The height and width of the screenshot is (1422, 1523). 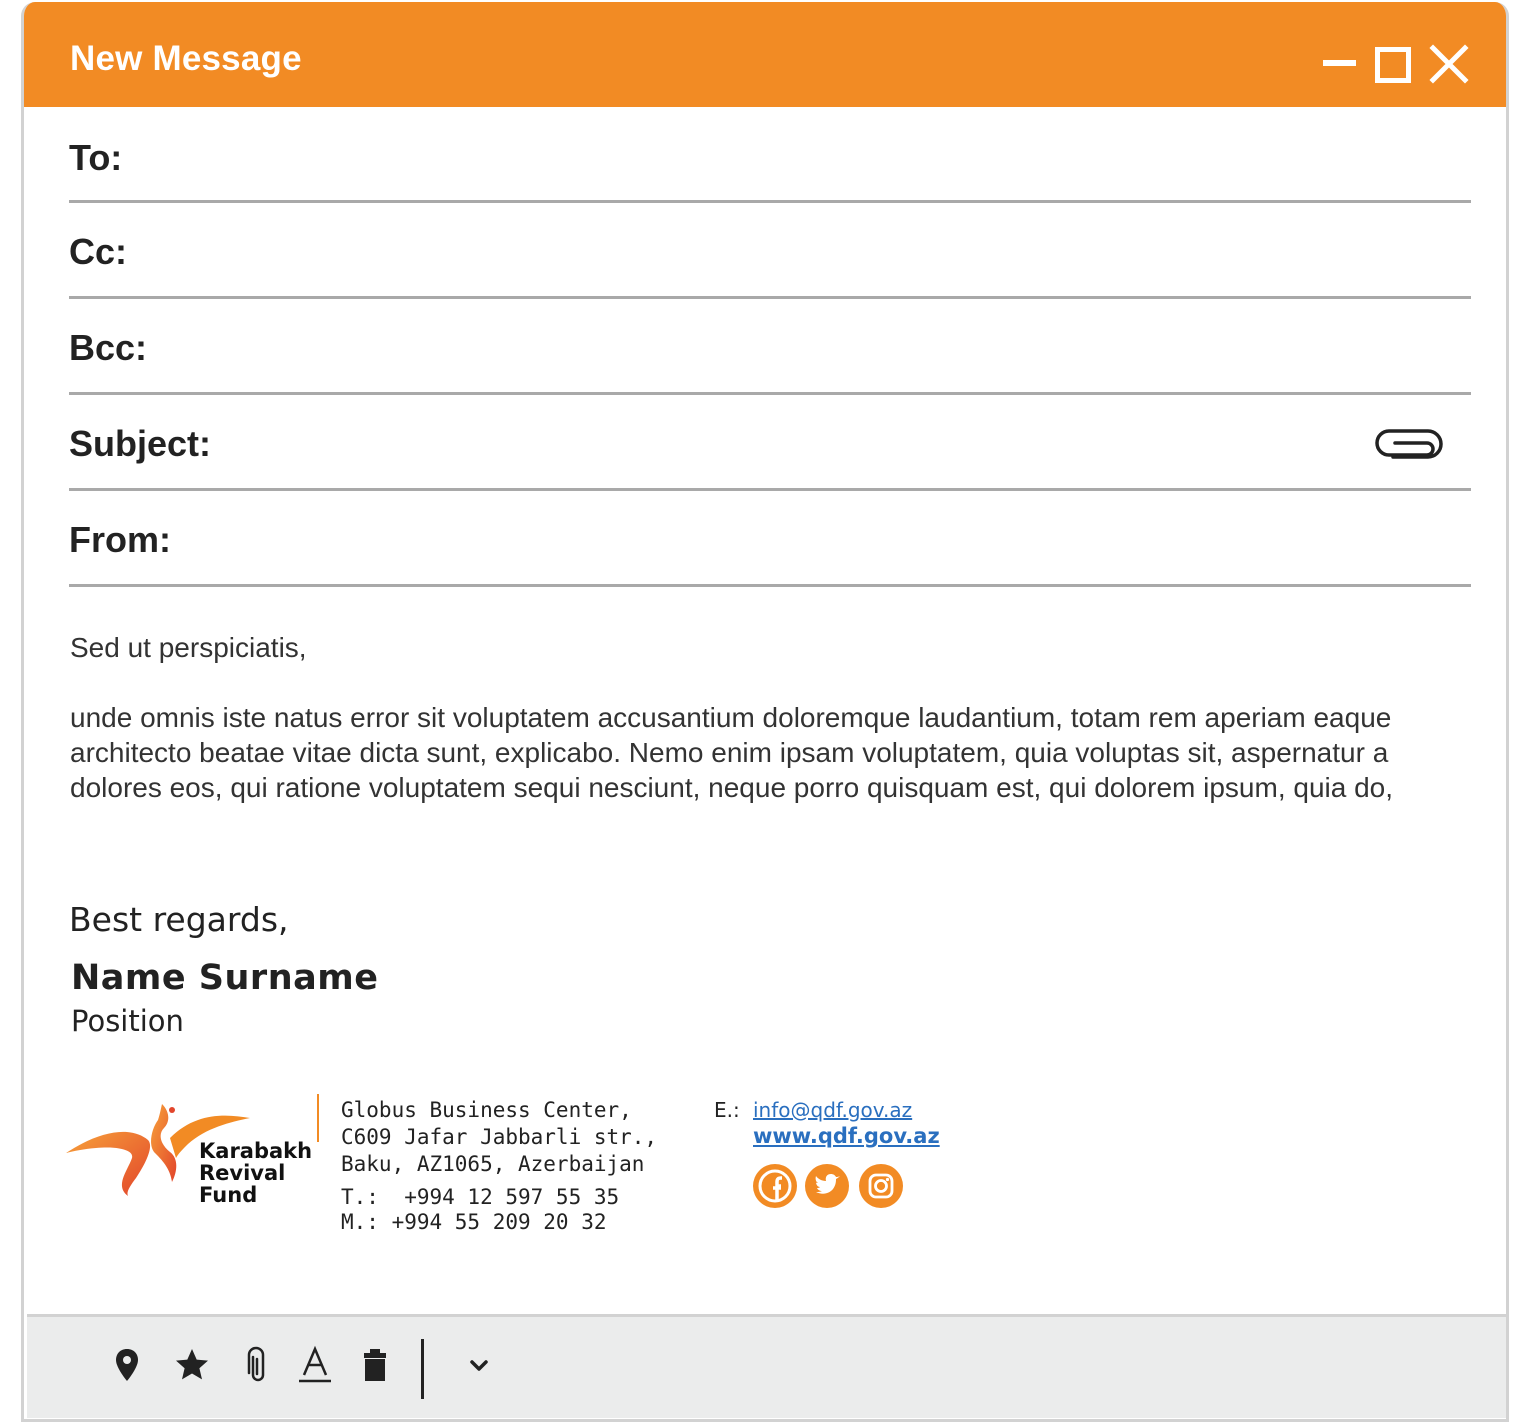 I want to click on bcc-input, so click(x=830, y=345).